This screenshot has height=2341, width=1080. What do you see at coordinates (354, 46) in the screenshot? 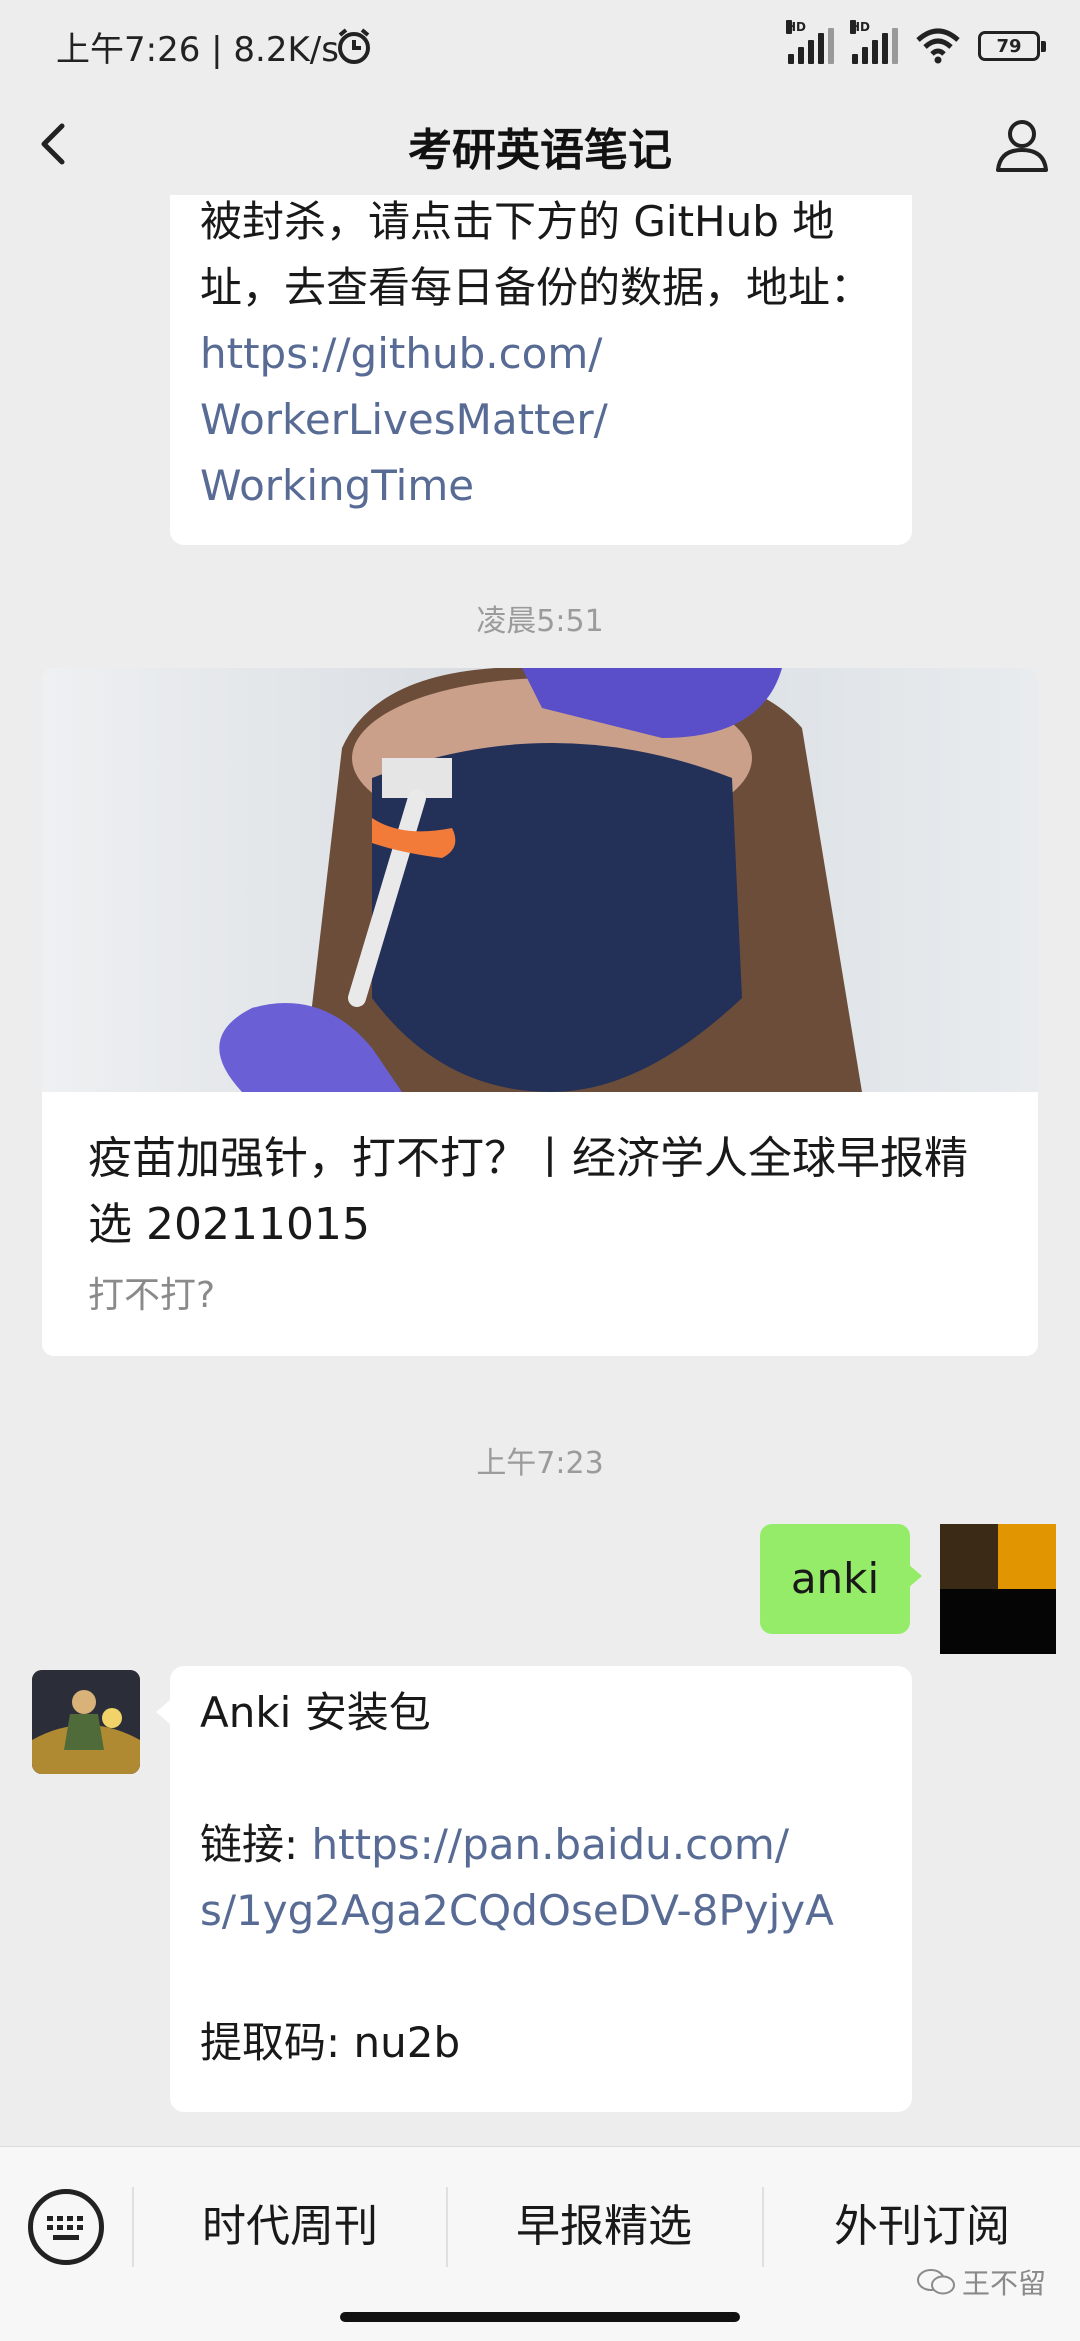
I see `alarm-clock-icon` at bounding box center [354, 46].